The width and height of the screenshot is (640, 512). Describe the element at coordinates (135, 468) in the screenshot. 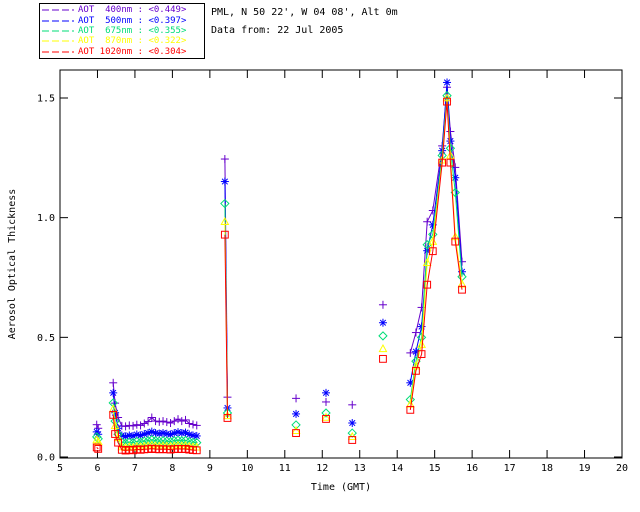

I see `x-tick-label: 7` at that location.